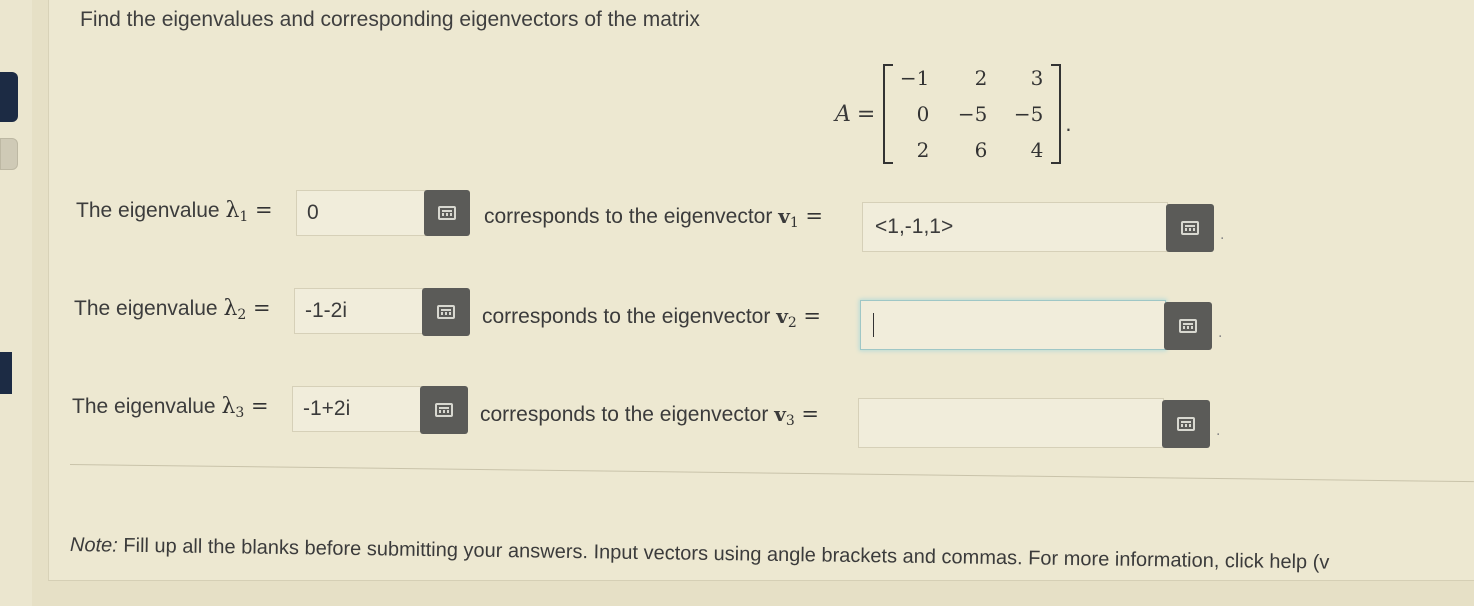 The image size is (1474, 606). Describe the element at coordinates (1037, 78) in the screenshot. I see `matrix-cell: 3` at that location.